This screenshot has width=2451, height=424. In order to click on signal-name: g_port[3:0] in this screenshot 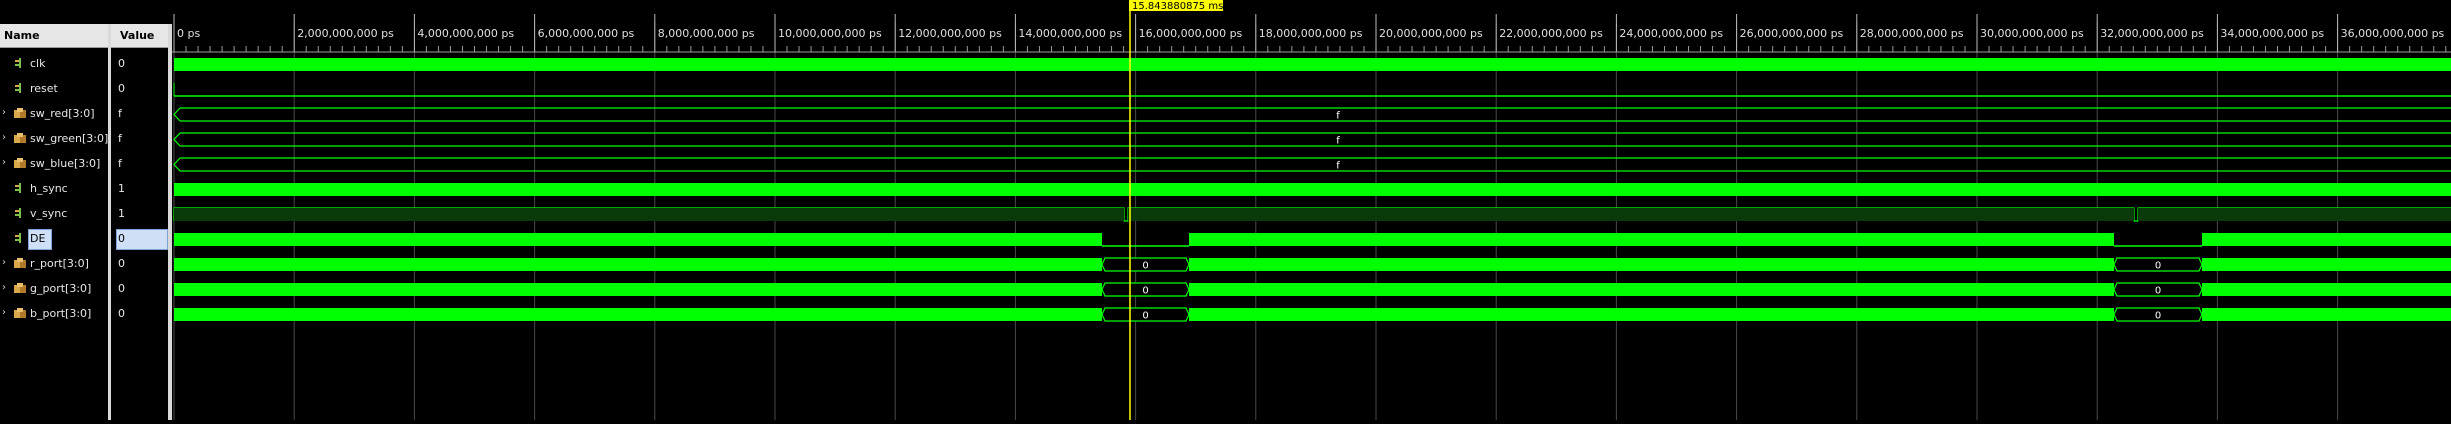, I will do `click(60, 289)`.